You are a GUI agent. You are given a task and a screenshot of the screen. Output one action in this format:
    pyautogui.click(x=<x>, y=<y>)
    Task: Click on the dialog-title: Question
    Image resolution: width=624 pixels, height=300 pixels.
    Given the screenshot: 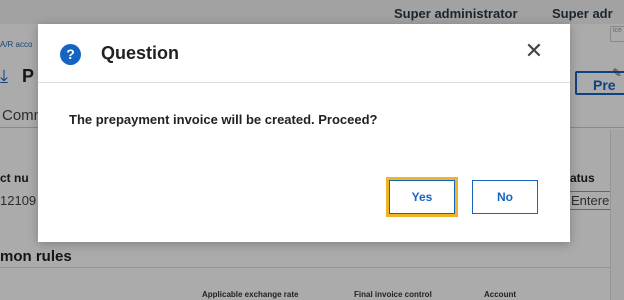 What is the action you would take?
    pyautogui.click(x=140, y=53)
    